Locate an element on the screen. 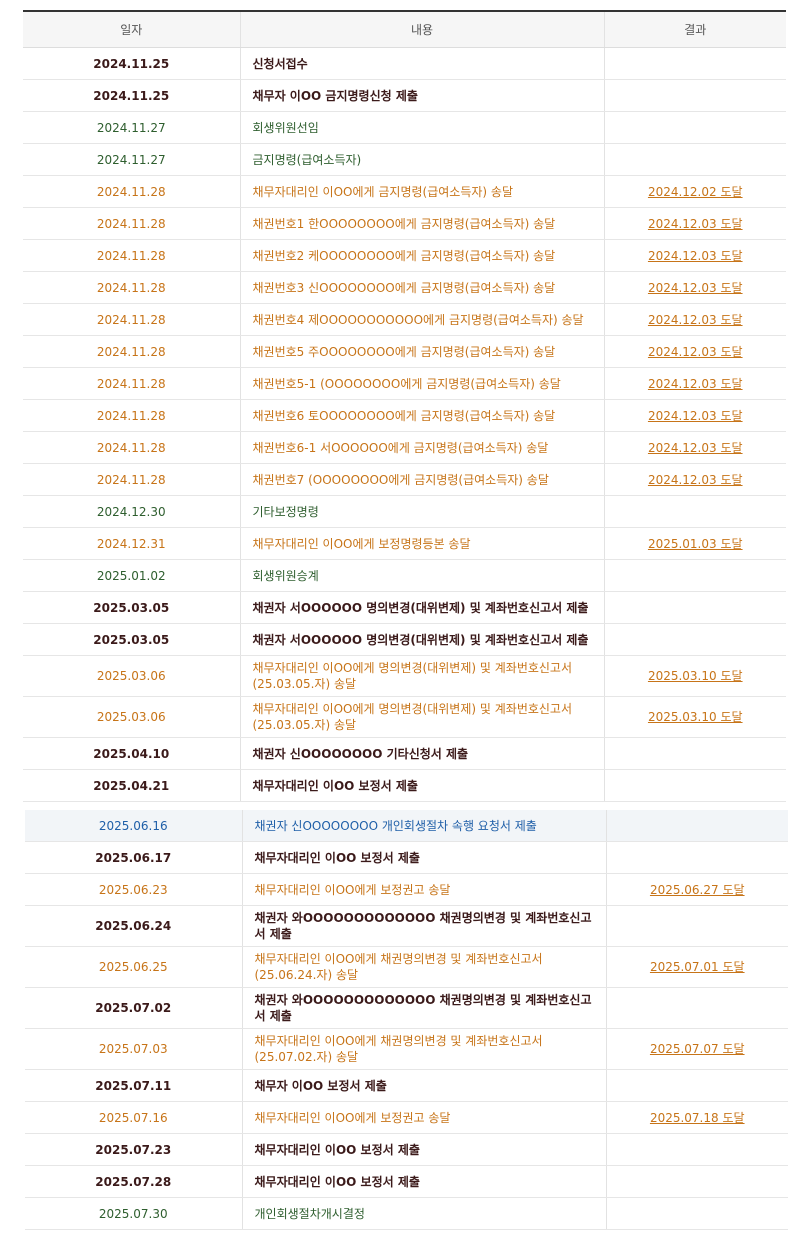 The width and height of the screenshot is (789, 1244). row-date: 2025.03.05 is located at coordinates (131, 607).